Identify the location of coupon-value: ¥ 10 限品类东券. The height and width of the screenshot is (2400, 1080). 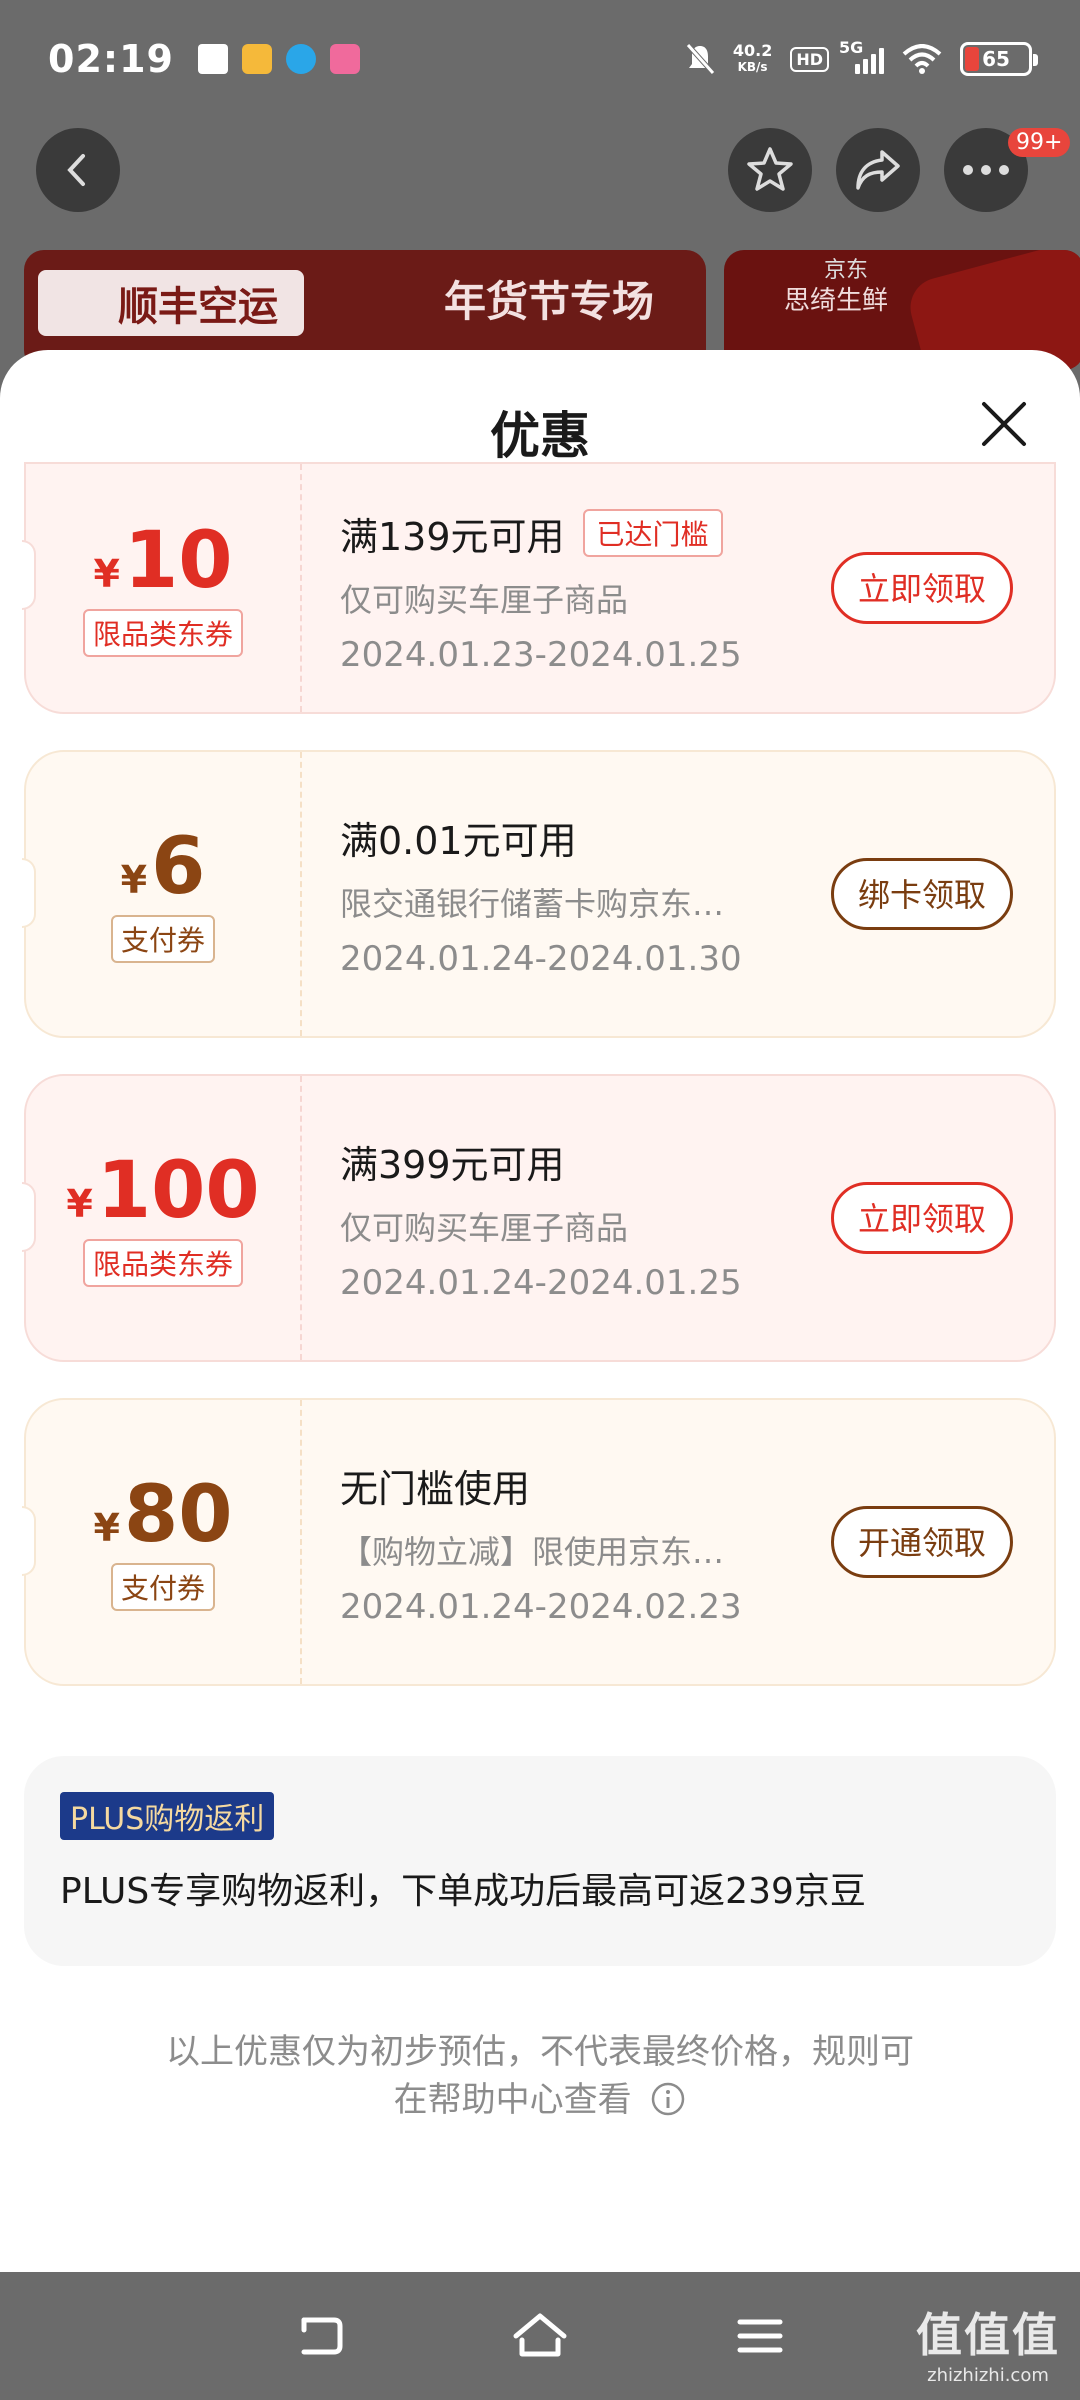
(164, 588).